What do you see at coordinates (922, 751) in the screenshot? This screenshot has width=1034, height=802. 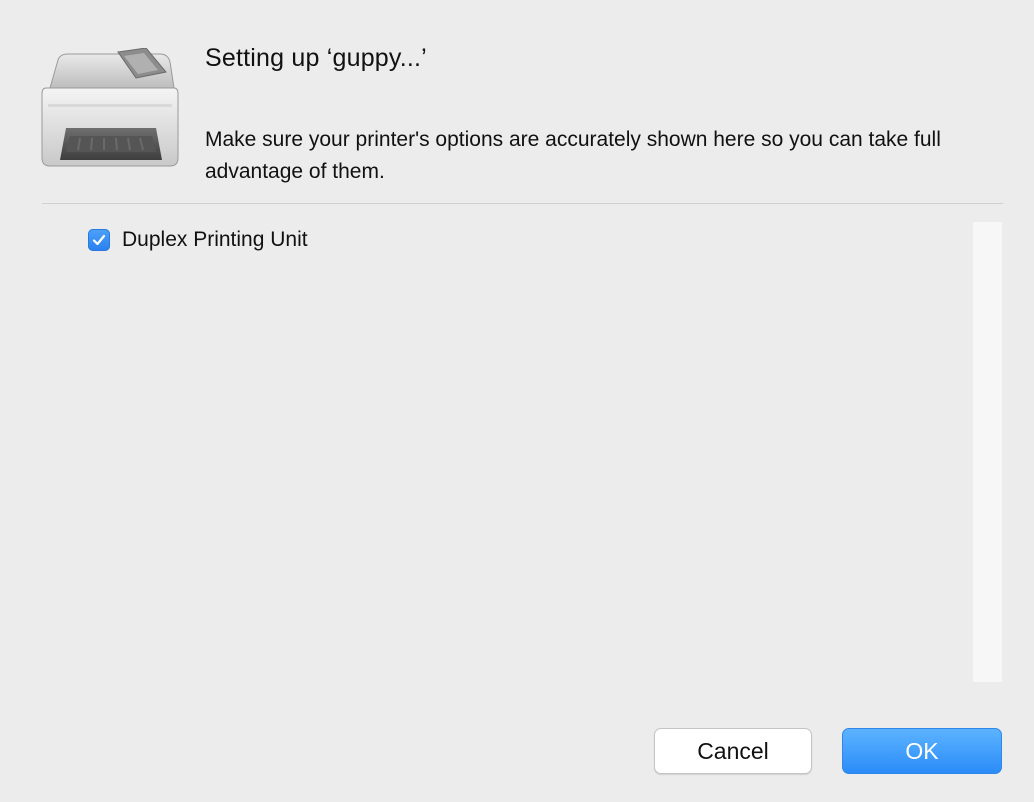 I see `ok-button: OK` at bounding box center [922, 751].